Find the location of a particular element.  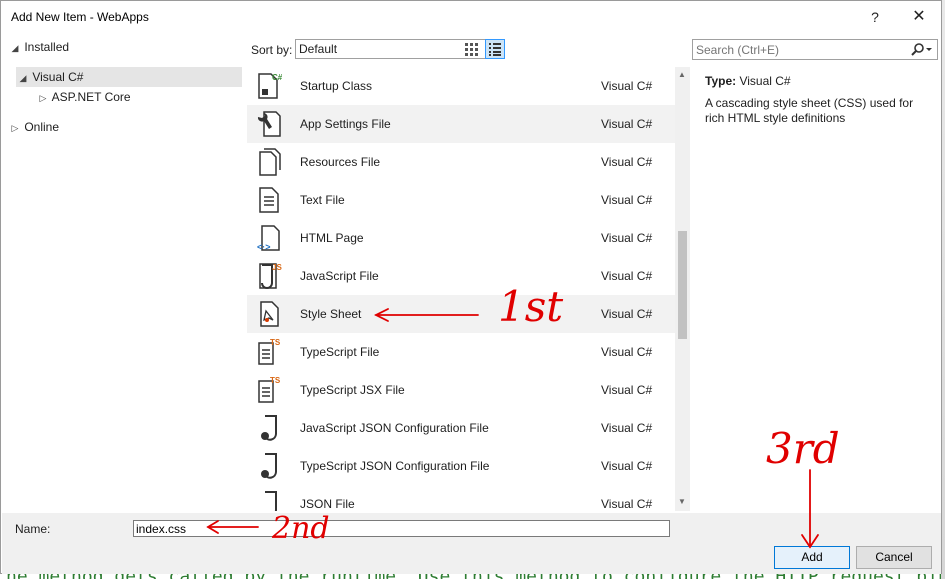

type-line: Type: Visual C# is located at coordinates (816, 81).